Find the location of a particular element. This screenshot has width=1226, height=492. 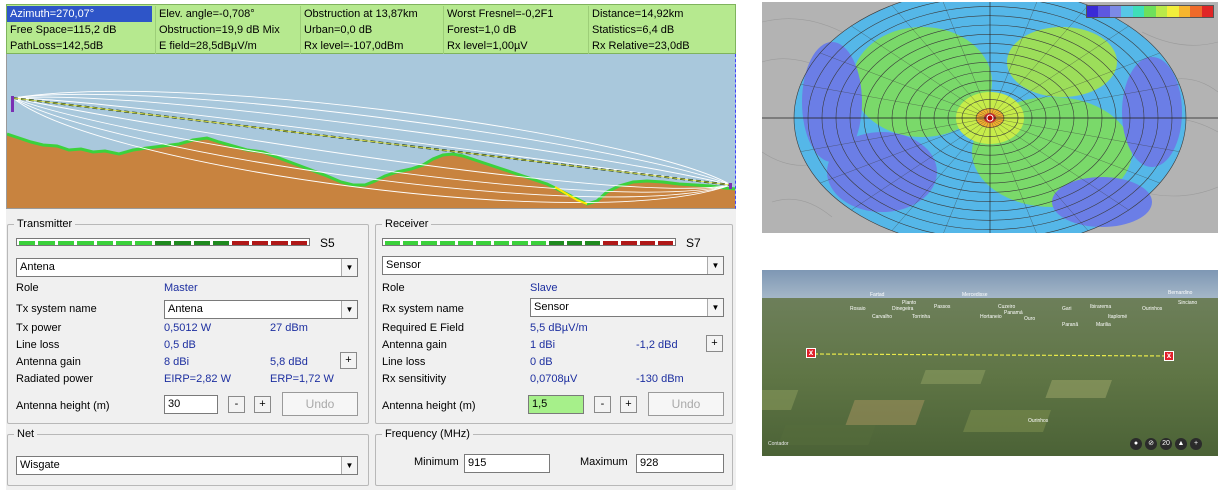

tx-role-label: Role is located at coordinates (27, 288).